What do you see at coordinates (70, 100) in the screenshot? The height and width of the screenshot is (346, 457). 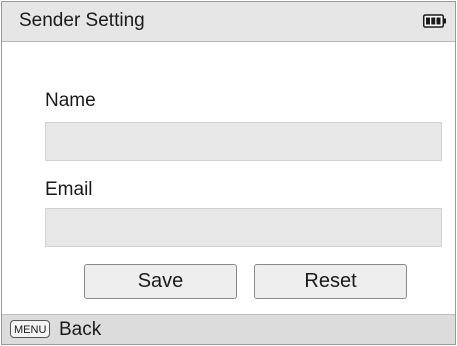 I see `name-label: Name` at bounding box center [70, 100].